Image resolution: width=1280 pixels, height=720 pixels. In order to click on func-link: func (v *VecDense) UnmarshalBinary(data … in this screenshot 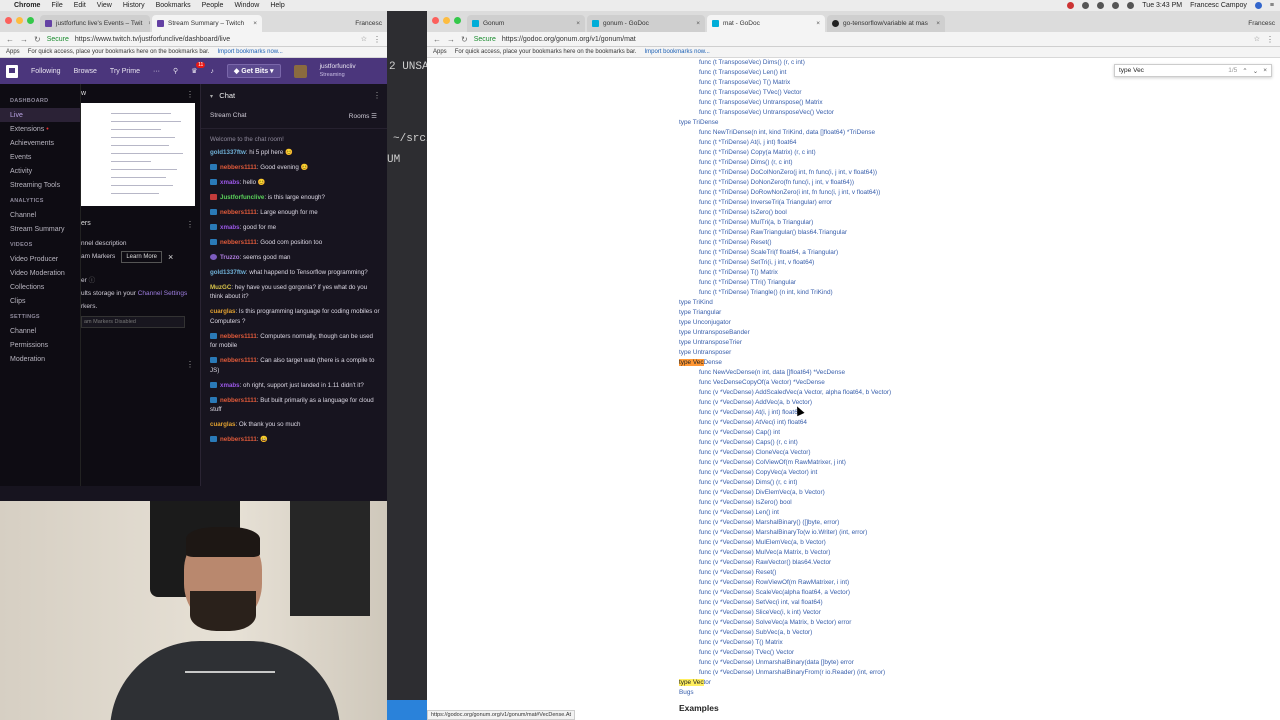, I will do `click(785, 663)`.